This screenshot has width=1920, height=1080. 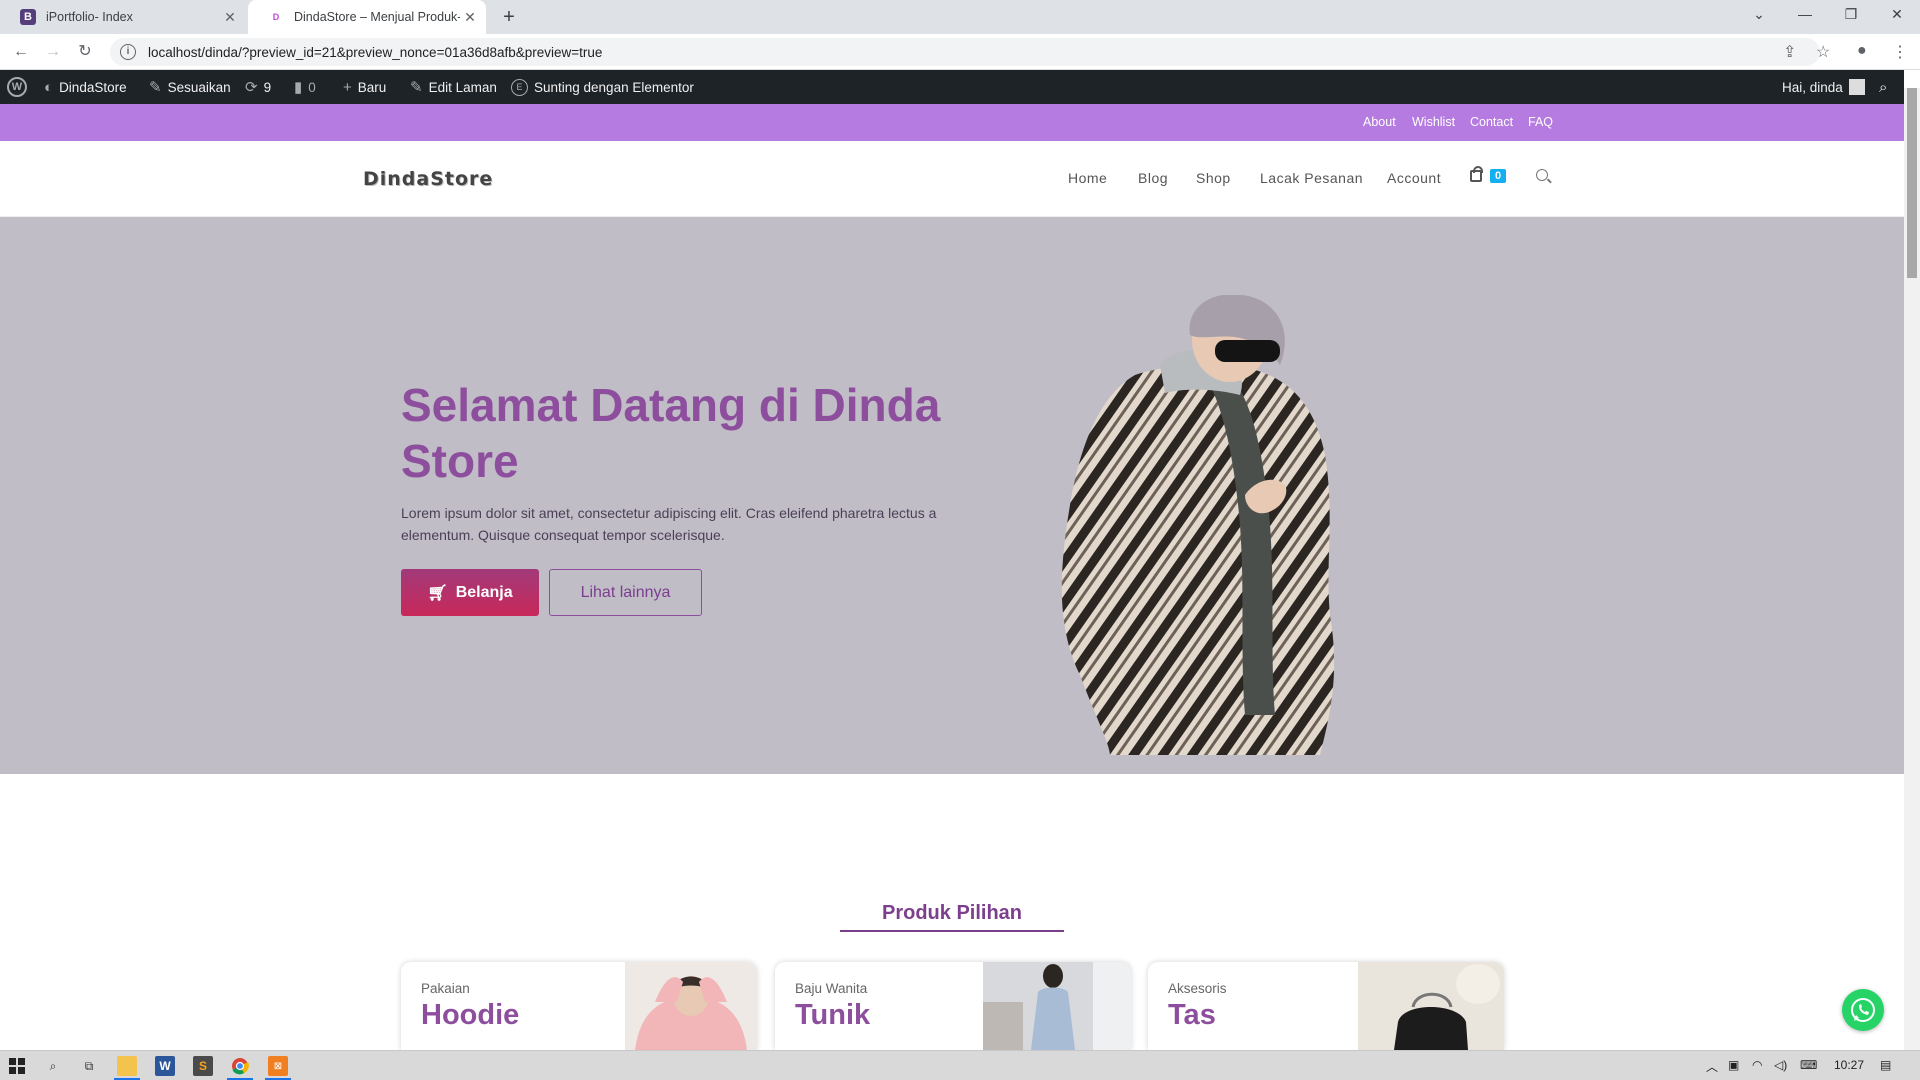 I want to click on card-category: Baju Wanita, so click(x=831, y=988).